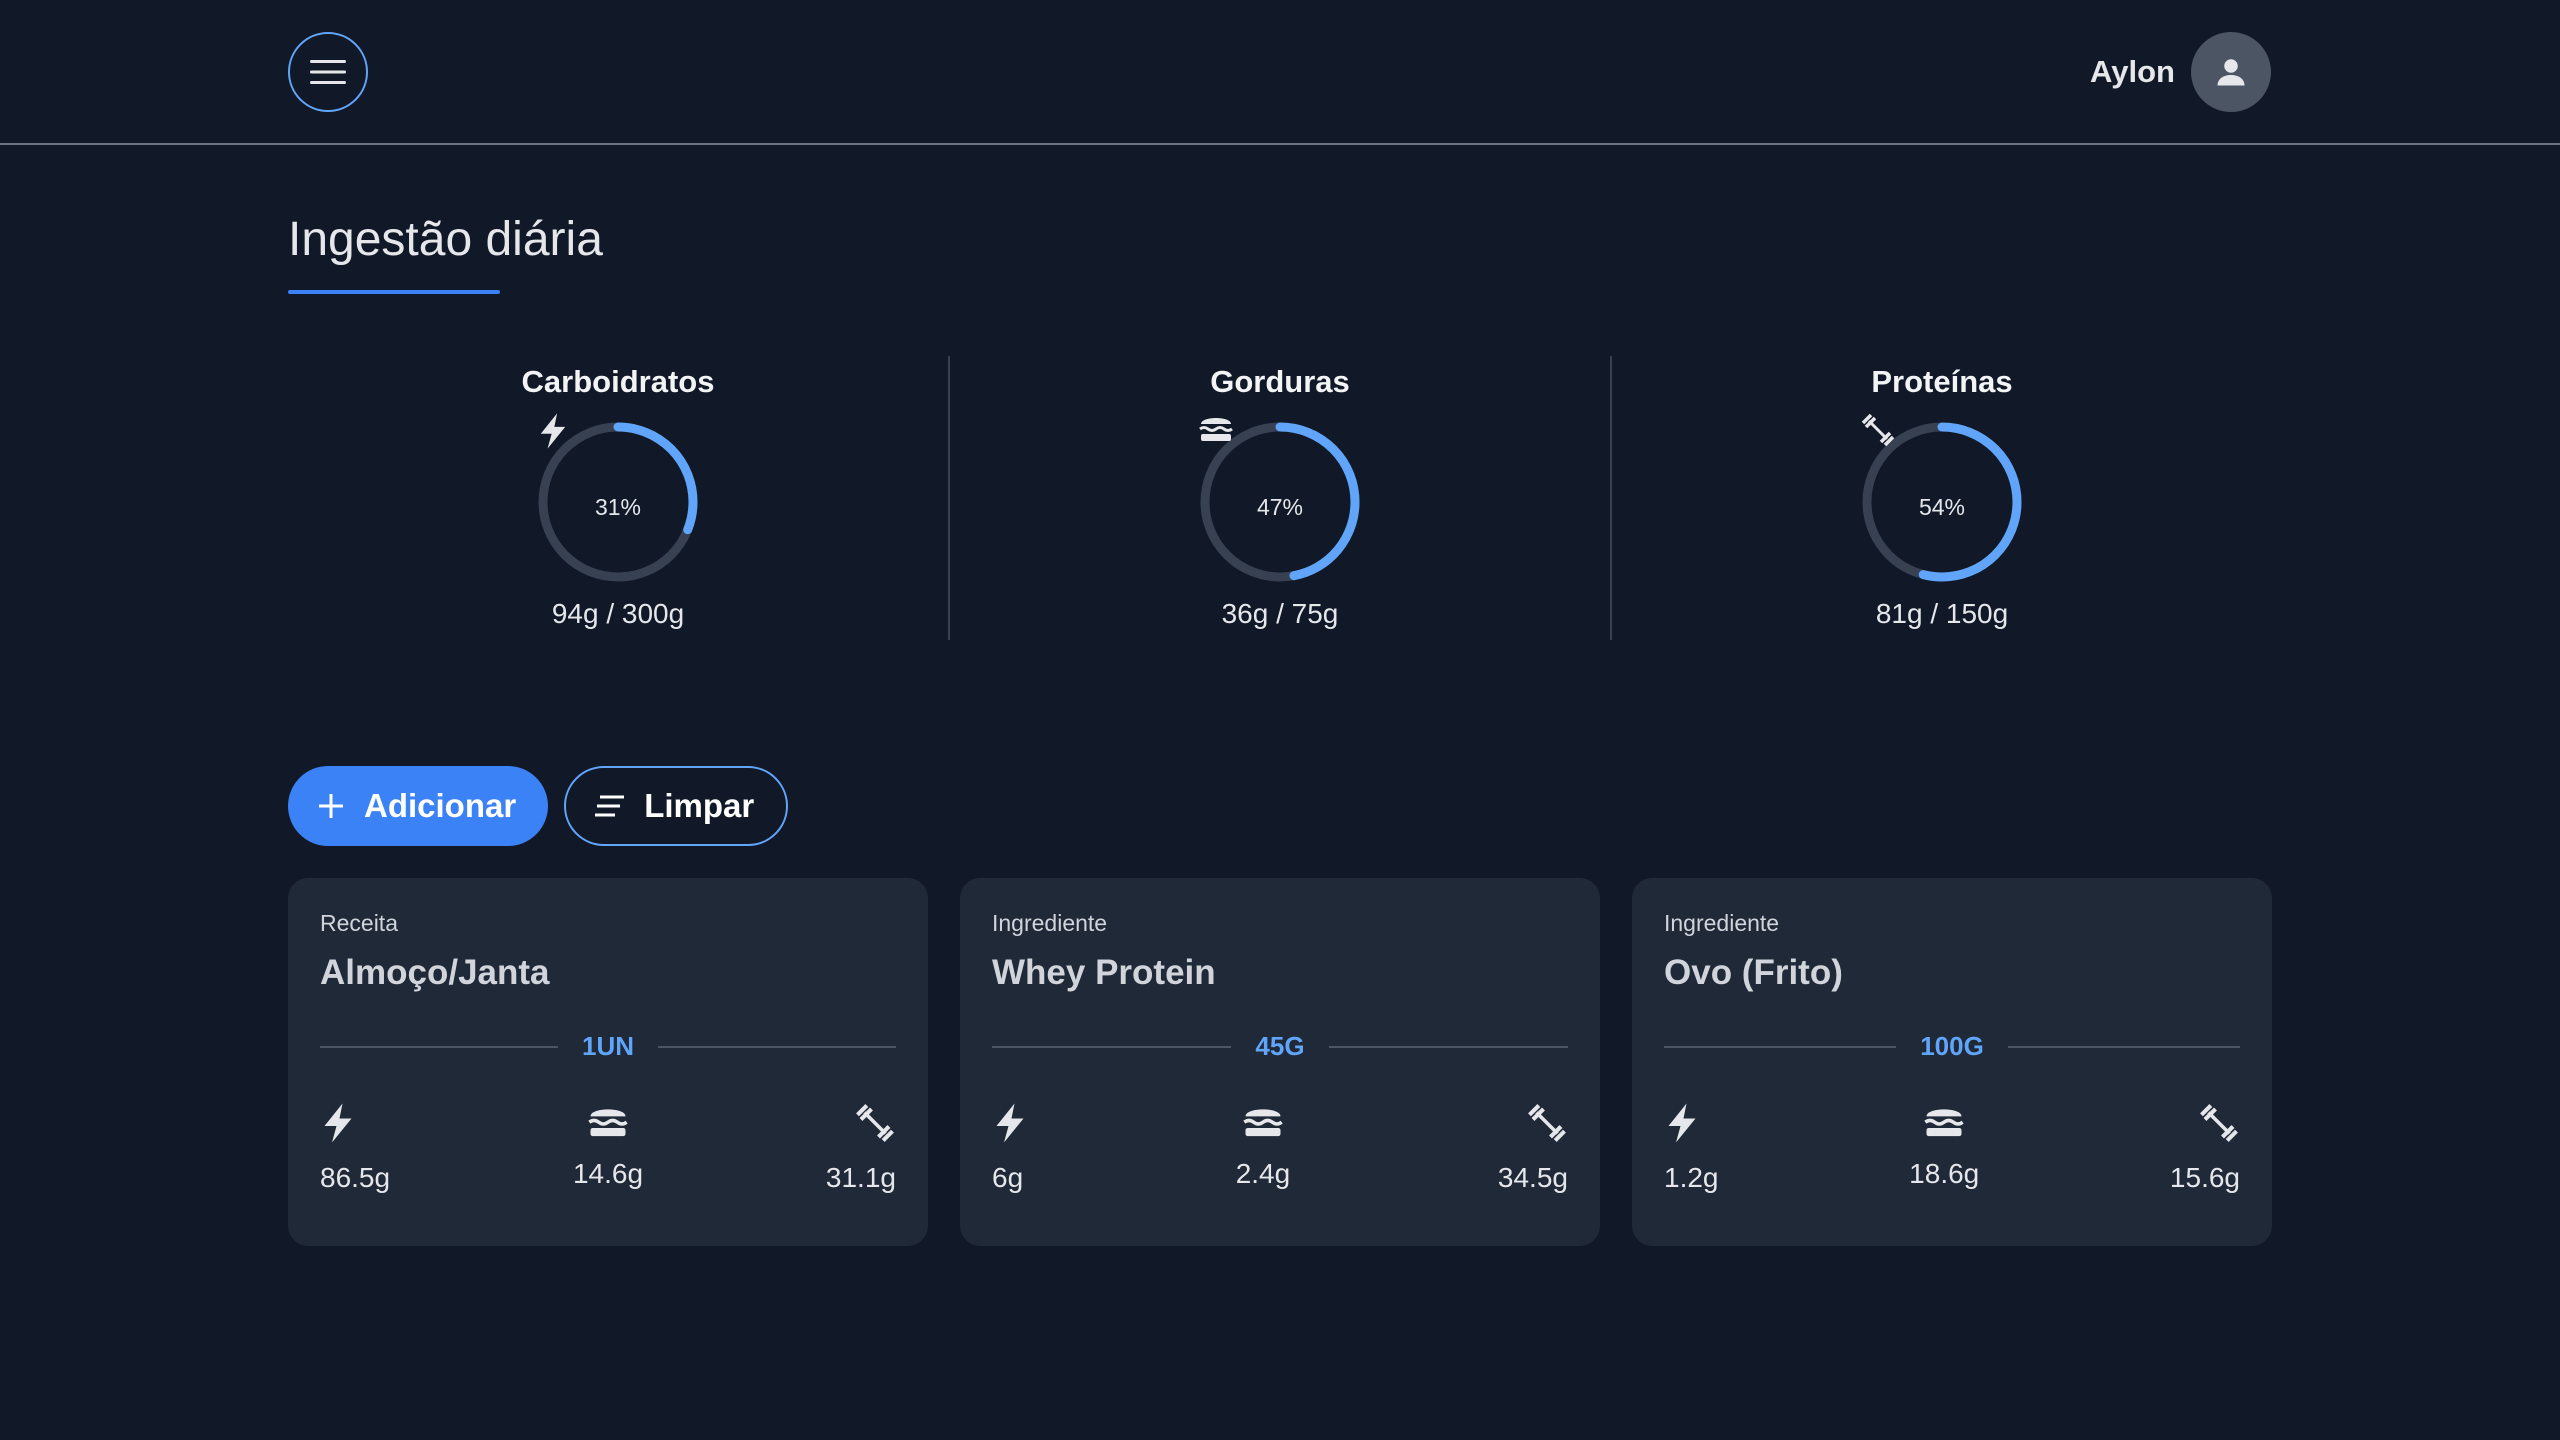  I want to click on macro-title: Proteínas, so click(1942, 381).